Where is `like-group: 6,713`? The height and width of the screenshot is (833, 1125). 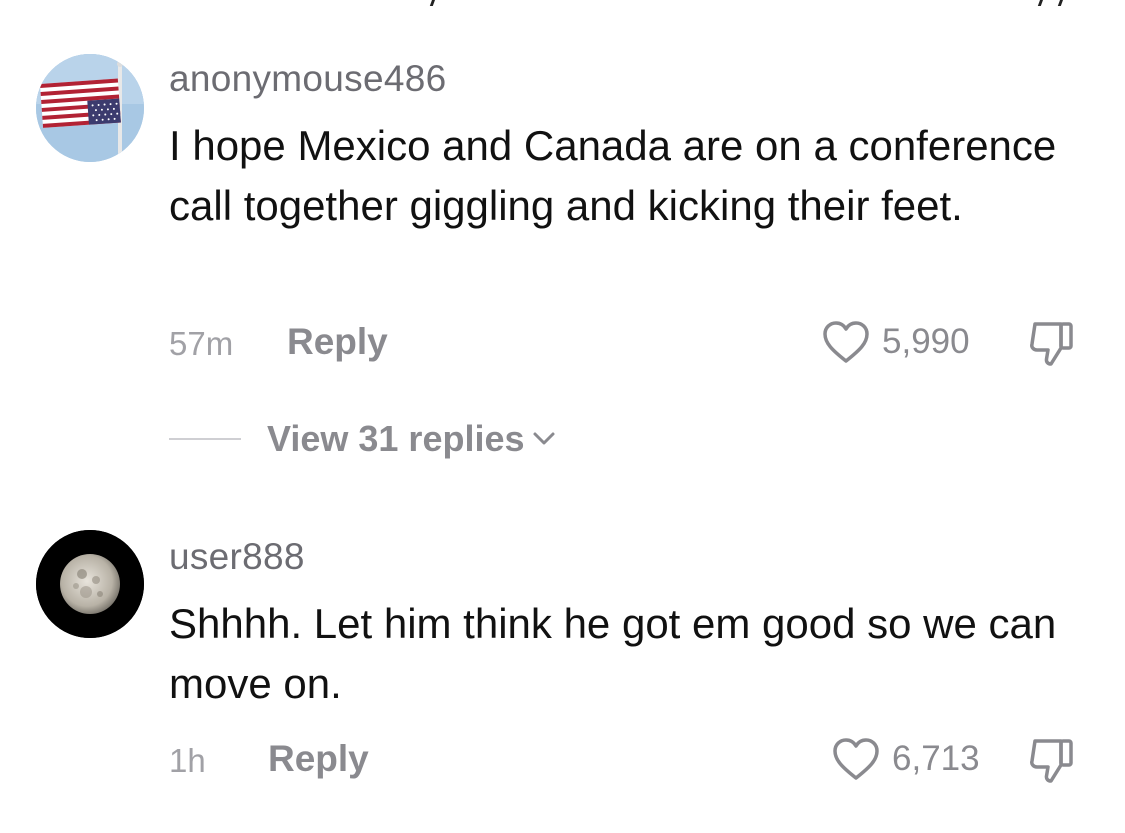
like-group: 6,713 is located at coordinates (906, 759).